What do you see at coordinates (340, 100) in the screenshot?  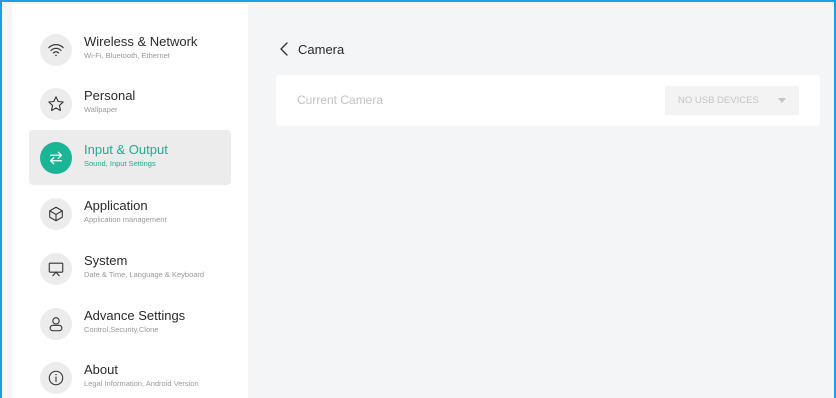 I see `current-camera-label: Current Camera` at bounding box center [340, 100].